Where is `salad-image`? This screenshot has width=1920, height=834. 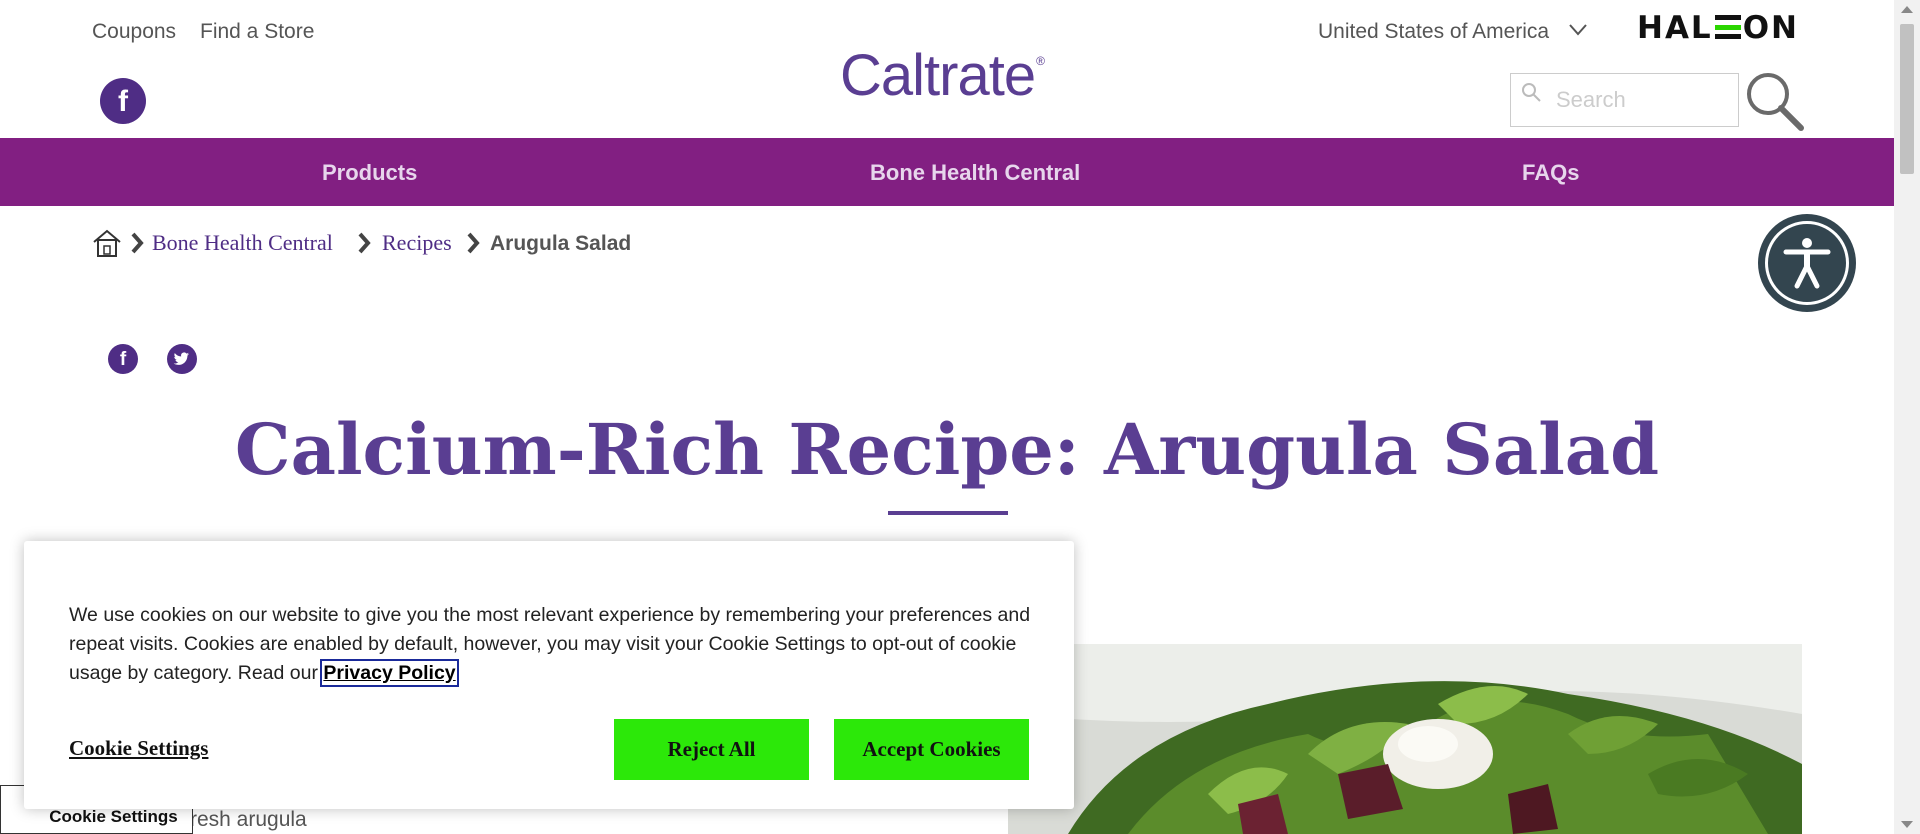
salad-image is located at coordinates (1405, 739).